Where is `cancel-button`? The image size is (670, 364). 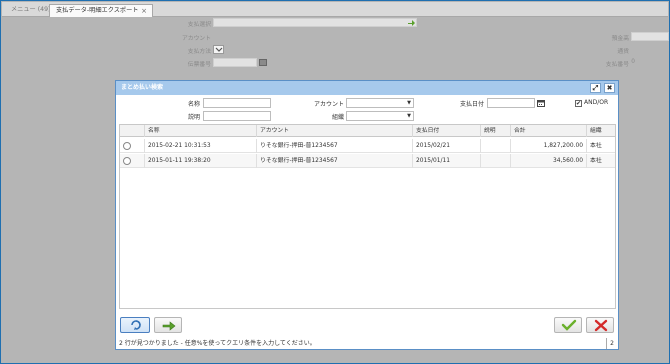
cancel-button is located at coordinates (600, 325).